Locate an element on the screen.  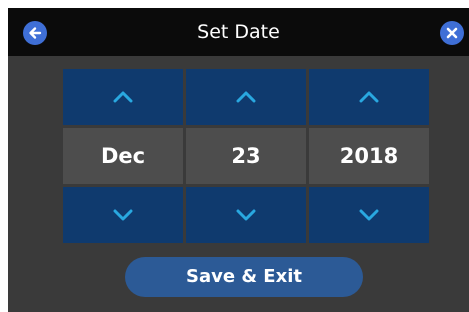
back-button is located at coordinates (35, 33).